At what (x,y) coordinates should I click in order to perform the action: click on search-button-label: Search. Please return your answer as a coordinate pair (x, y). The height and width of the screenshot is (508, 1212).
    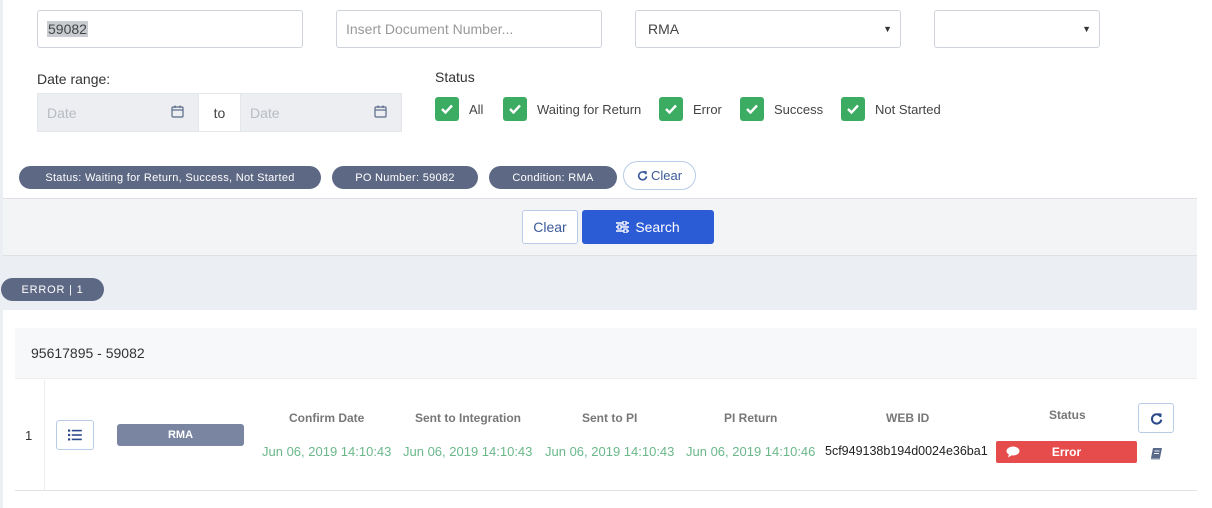
    Looking at the image, I should click on (657, 227).